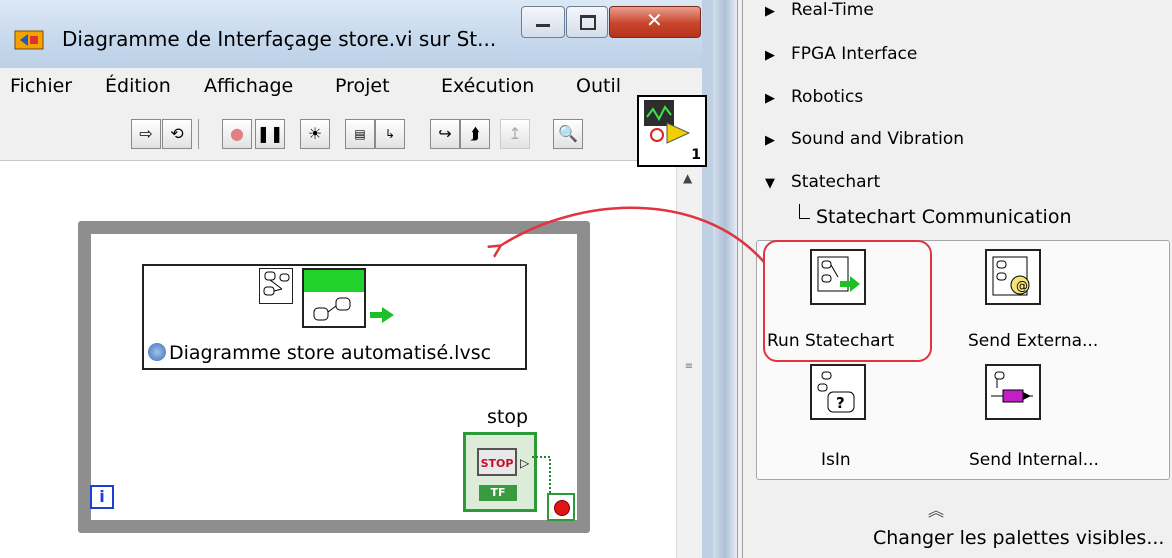  I want to click on vi-connector-icon: 1, so click(672, 131).